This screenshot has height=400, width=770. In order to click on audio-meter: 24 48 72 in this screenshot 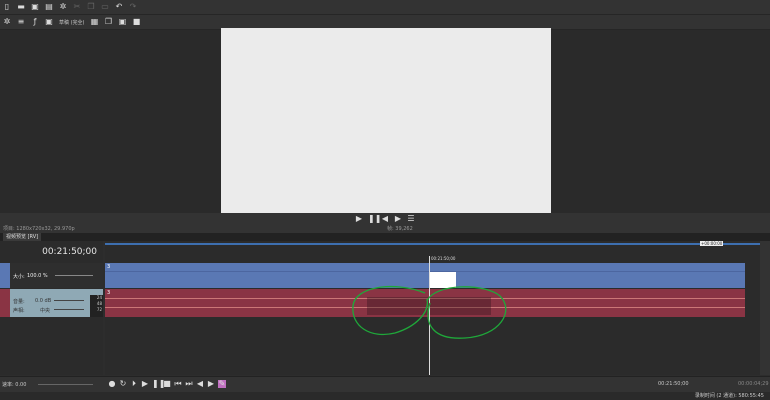, I will do `click(96, 306)`.